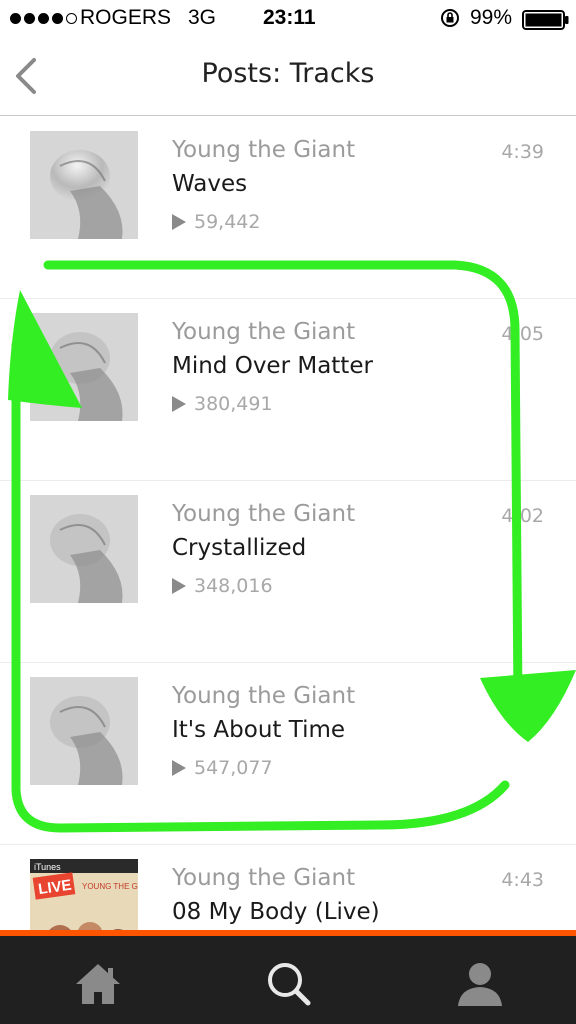  What do you see at coordinates (491, 17) in the screenshot?
I see `battery-percentage: 99%` at bounding box center [491, 17].